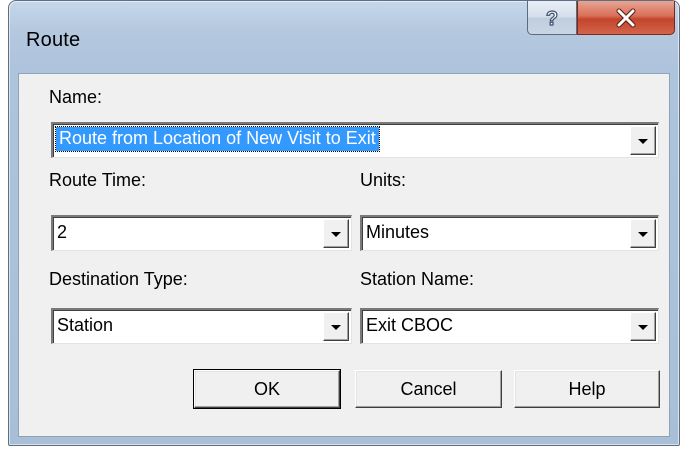 The width and height of the screenshot is (682, 449). I want to click on destination-type-value: Station, so click(85, 325).